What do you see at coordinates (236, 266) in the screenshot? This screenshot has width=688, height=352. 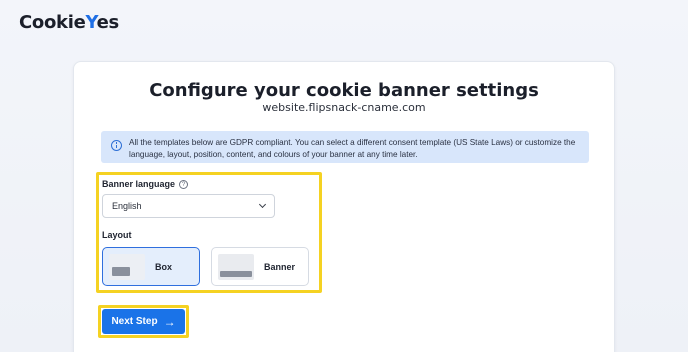 I see `banner-layout-thumbnail-icon` at bounding box center [236, 266].